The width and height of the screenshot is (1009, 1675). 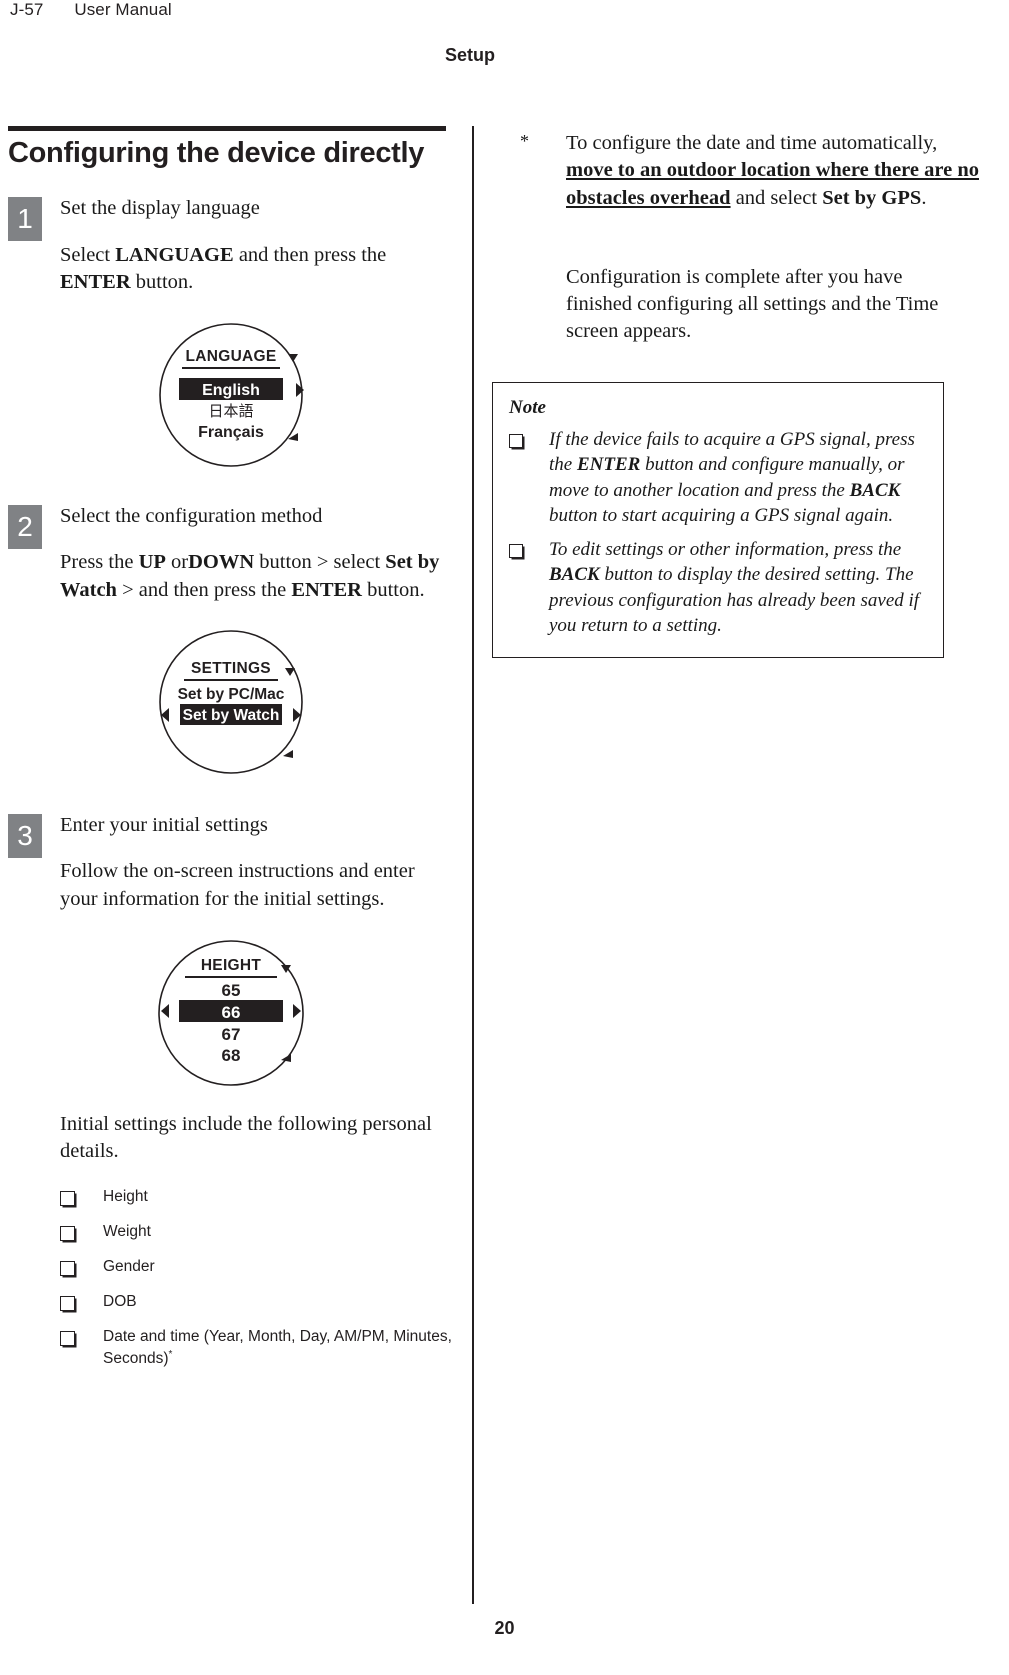 What do you see at coordinates (230, 694) in the screenshot?
I see `svg-text: Set by PC/Mac` at bounding box center [230, 694].